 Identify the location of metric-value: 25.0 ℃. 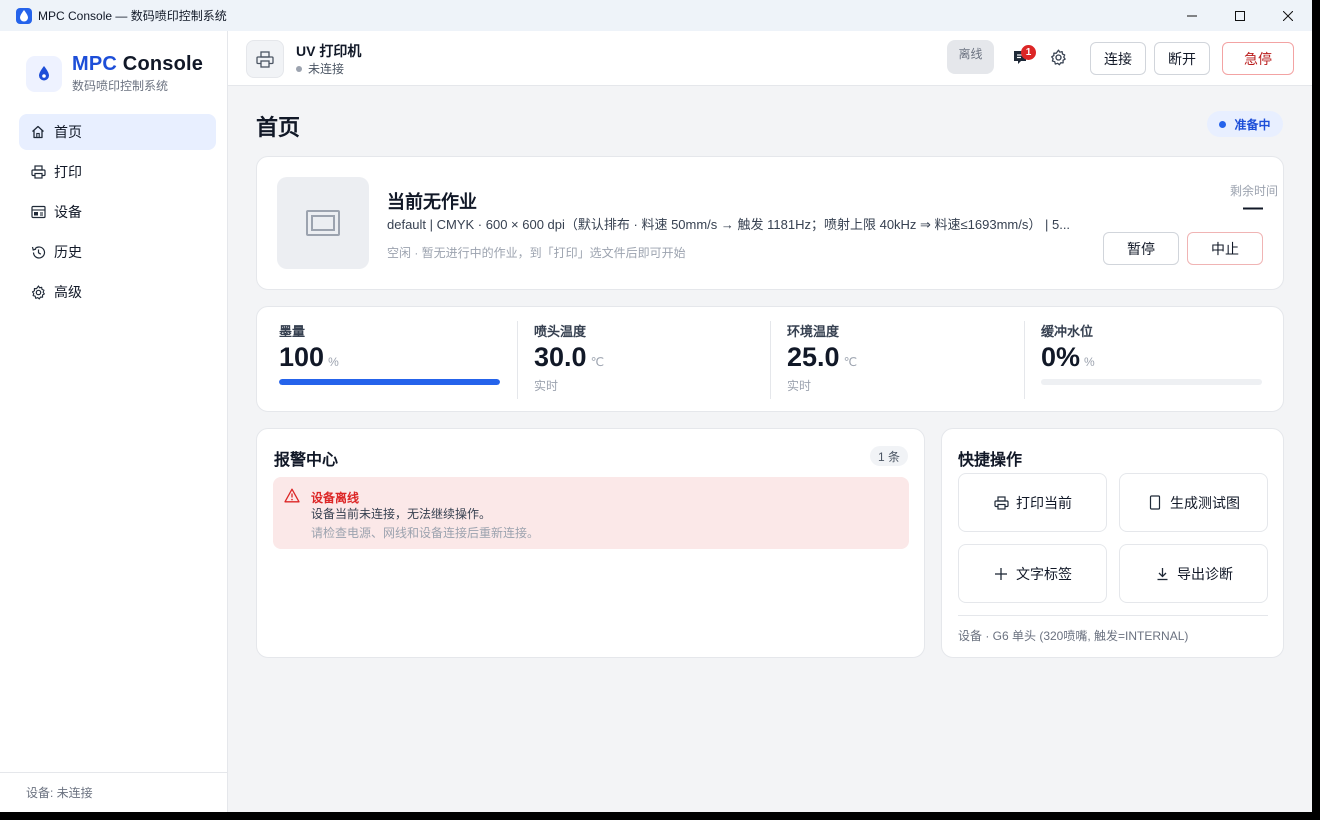
(822, 357).